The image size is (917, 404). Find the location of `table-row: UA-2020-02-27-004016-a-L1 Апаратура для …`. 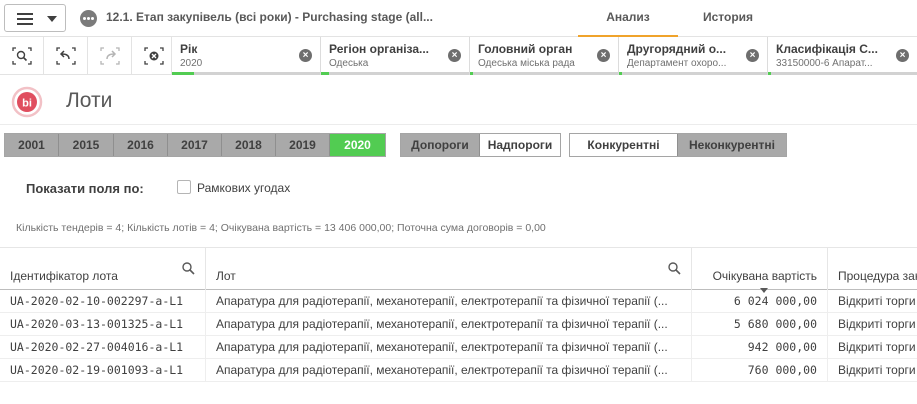

table-row: UA-2020-02-27-004016-a-L1 Апаратура для … is located at coordinates (458, 347).